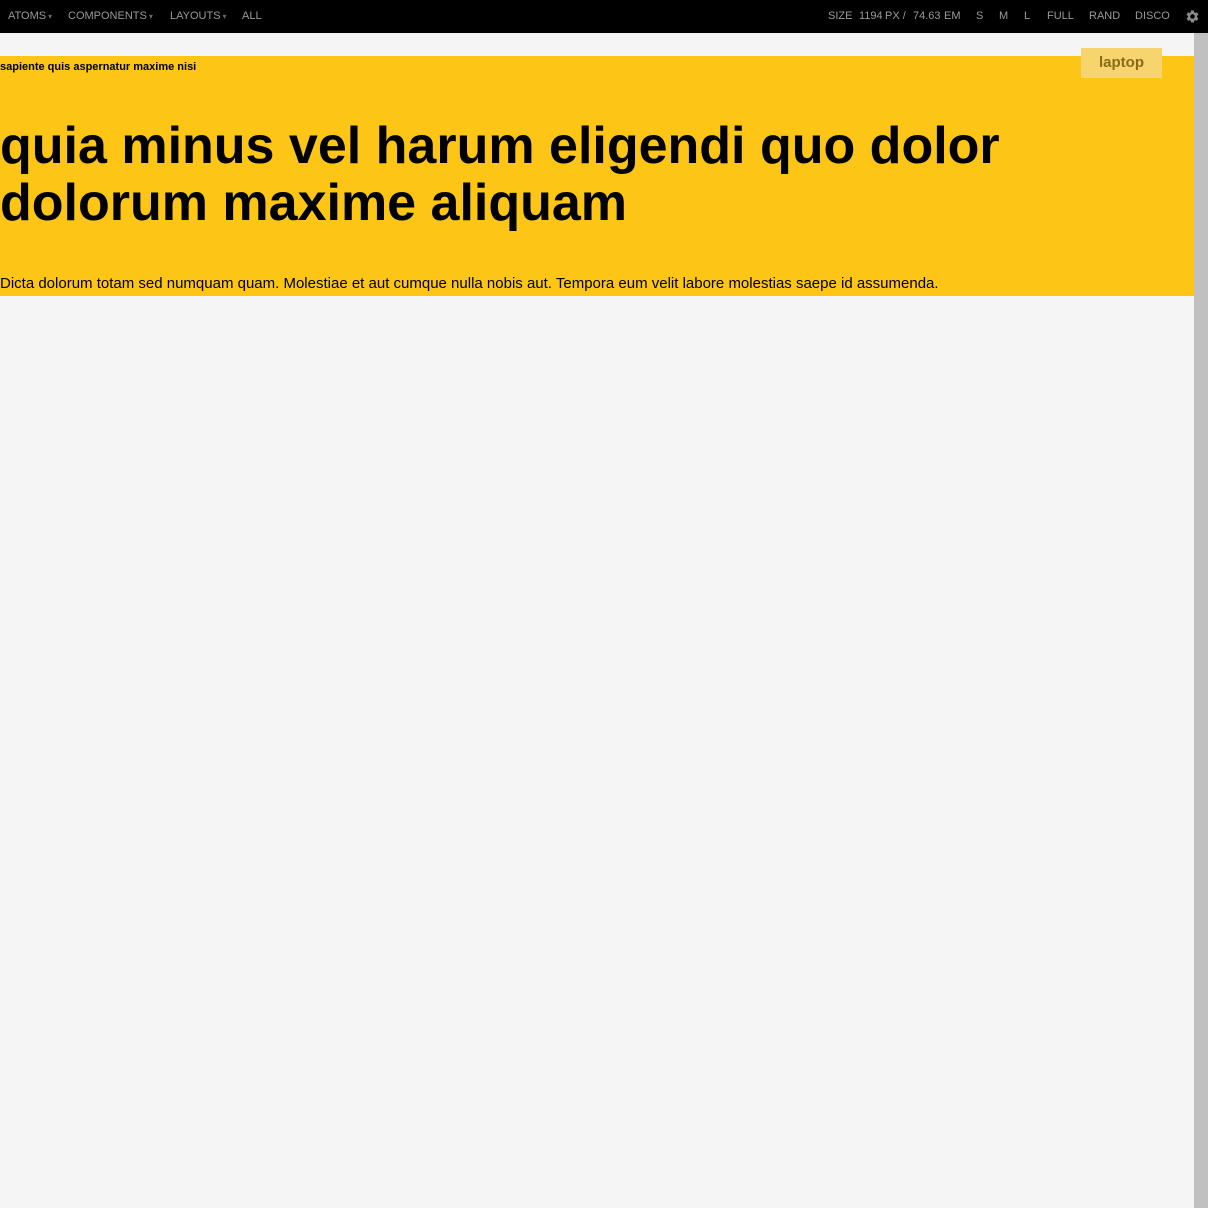  I want to click on nav-atoms: ATOMS ▾, so click(30, 16).